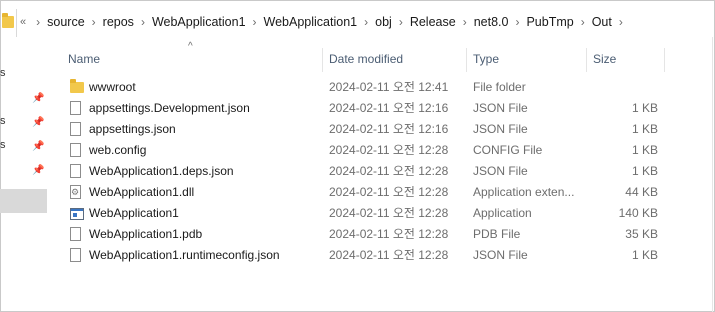 The width and height of the screenshot is (715, 312). I want to click on breadcrumb-item: net8.0, so click(491, 22).